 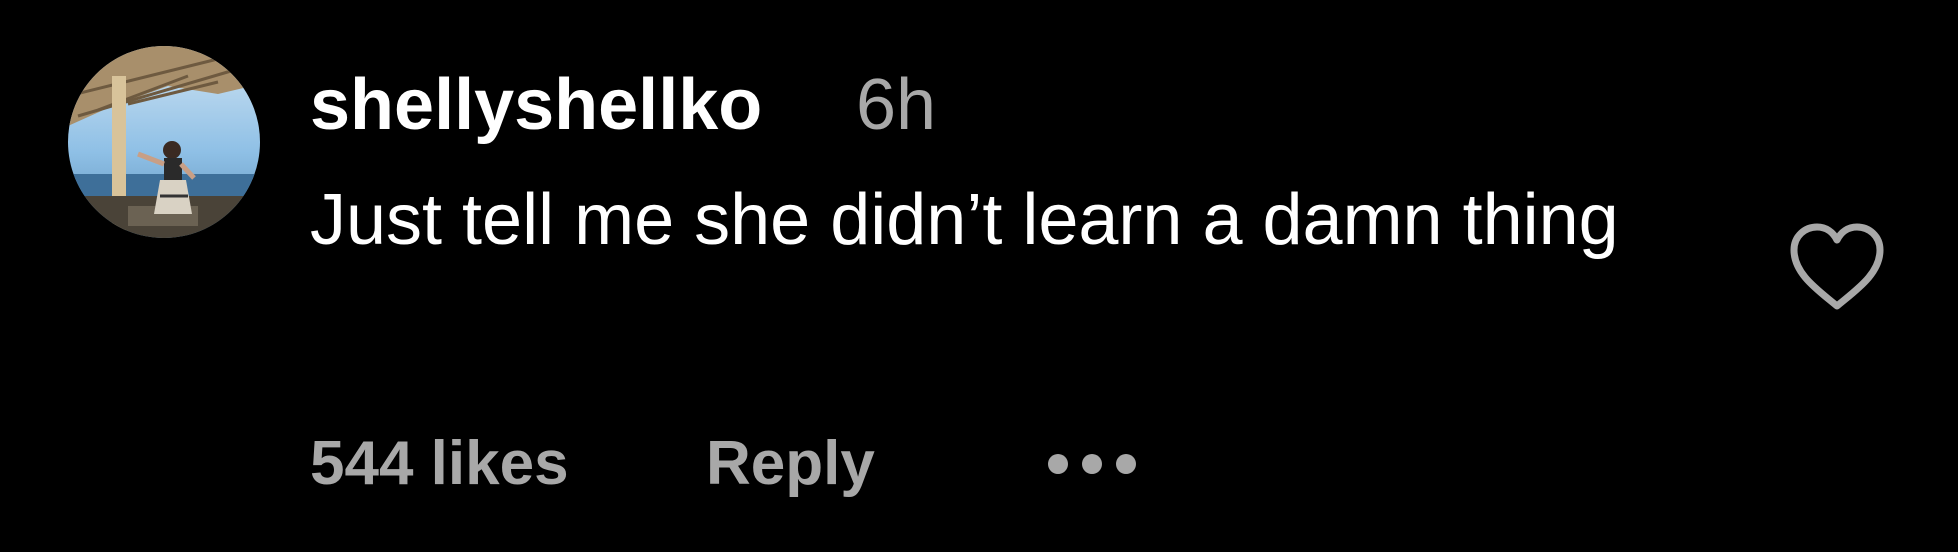 I want to click on more-horizontal-icon, so click(x=1092, y=464).